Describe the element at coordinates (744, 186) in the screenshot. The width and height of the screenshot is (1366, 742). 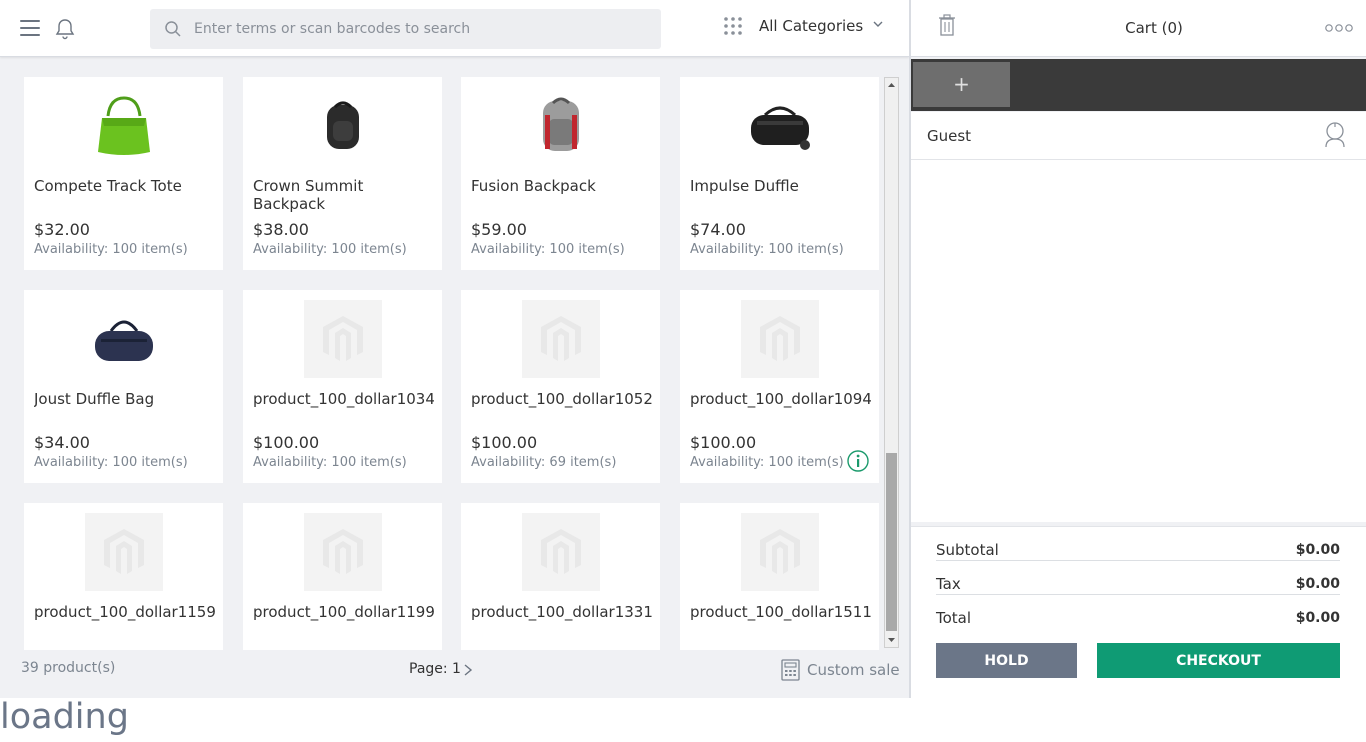
I see `product-name: Impulse Duffle` at that location.